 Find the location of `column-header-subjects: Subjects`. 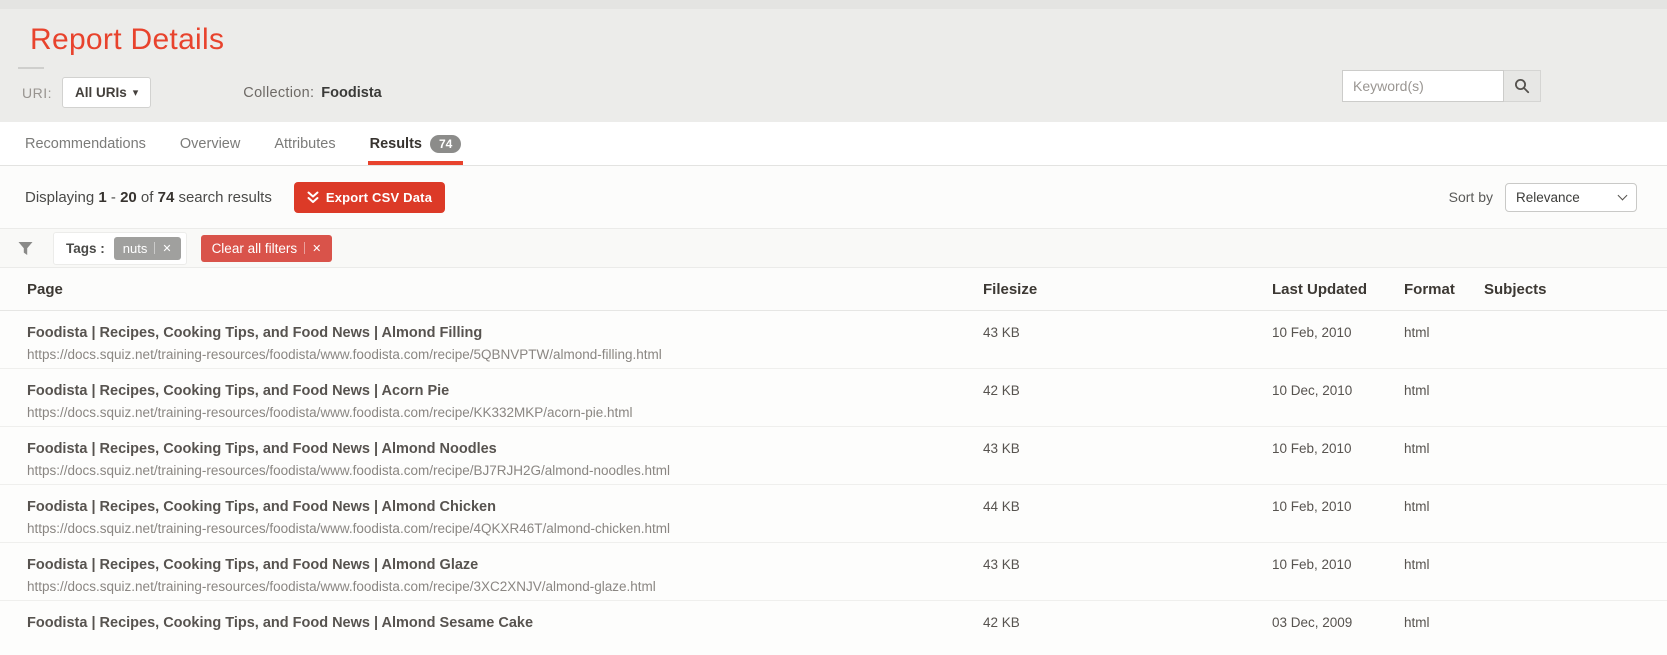

column-header-subjects: Subjects is located at coordinates (1515, 289).